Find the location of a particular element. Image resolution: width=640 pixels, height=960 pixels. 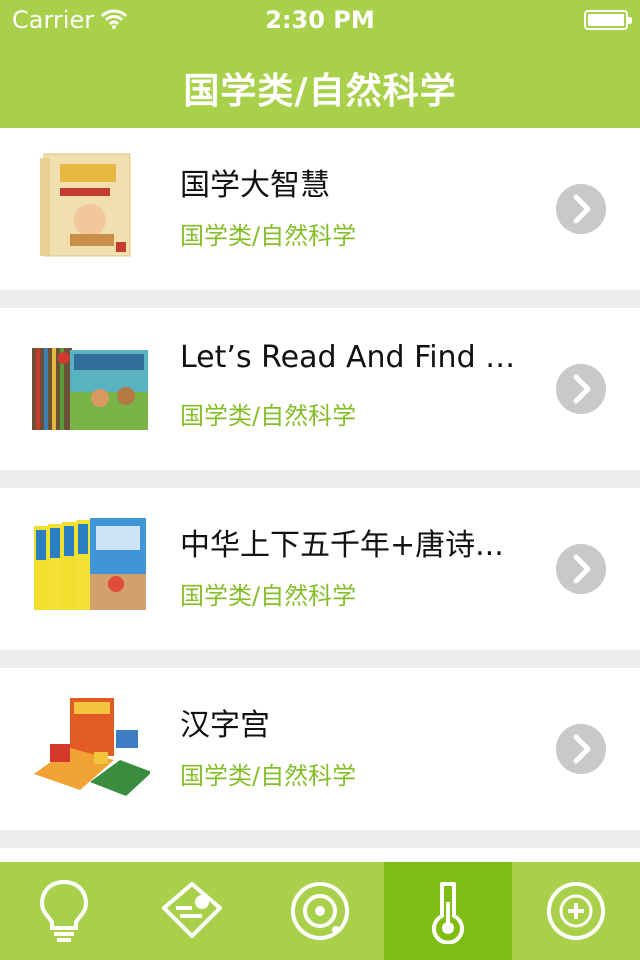

item-name: 汉字宫 is located at coordinates (225, 725).